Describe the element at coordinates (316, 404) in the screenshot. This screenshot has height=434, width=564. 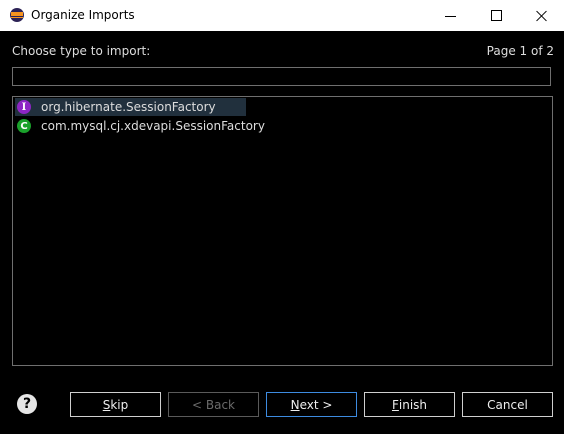
I see `next-label: ext >` at that location.